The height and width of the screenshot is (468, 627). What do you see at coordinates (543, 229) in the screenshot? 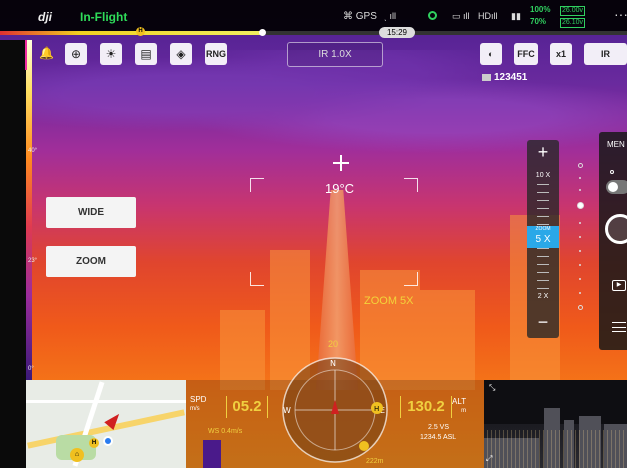
I see `zoom-current-caption: ZOOM` at bounding box center [543, 229].